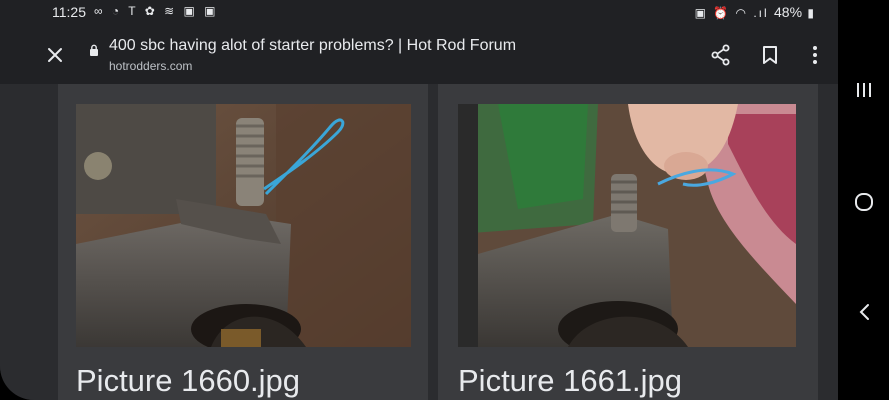 The width and height of the screenshot is (889, 400). Describe the element at coordinates (69, 12) in the screenshot. I see `status-time: 11:25` at that location.